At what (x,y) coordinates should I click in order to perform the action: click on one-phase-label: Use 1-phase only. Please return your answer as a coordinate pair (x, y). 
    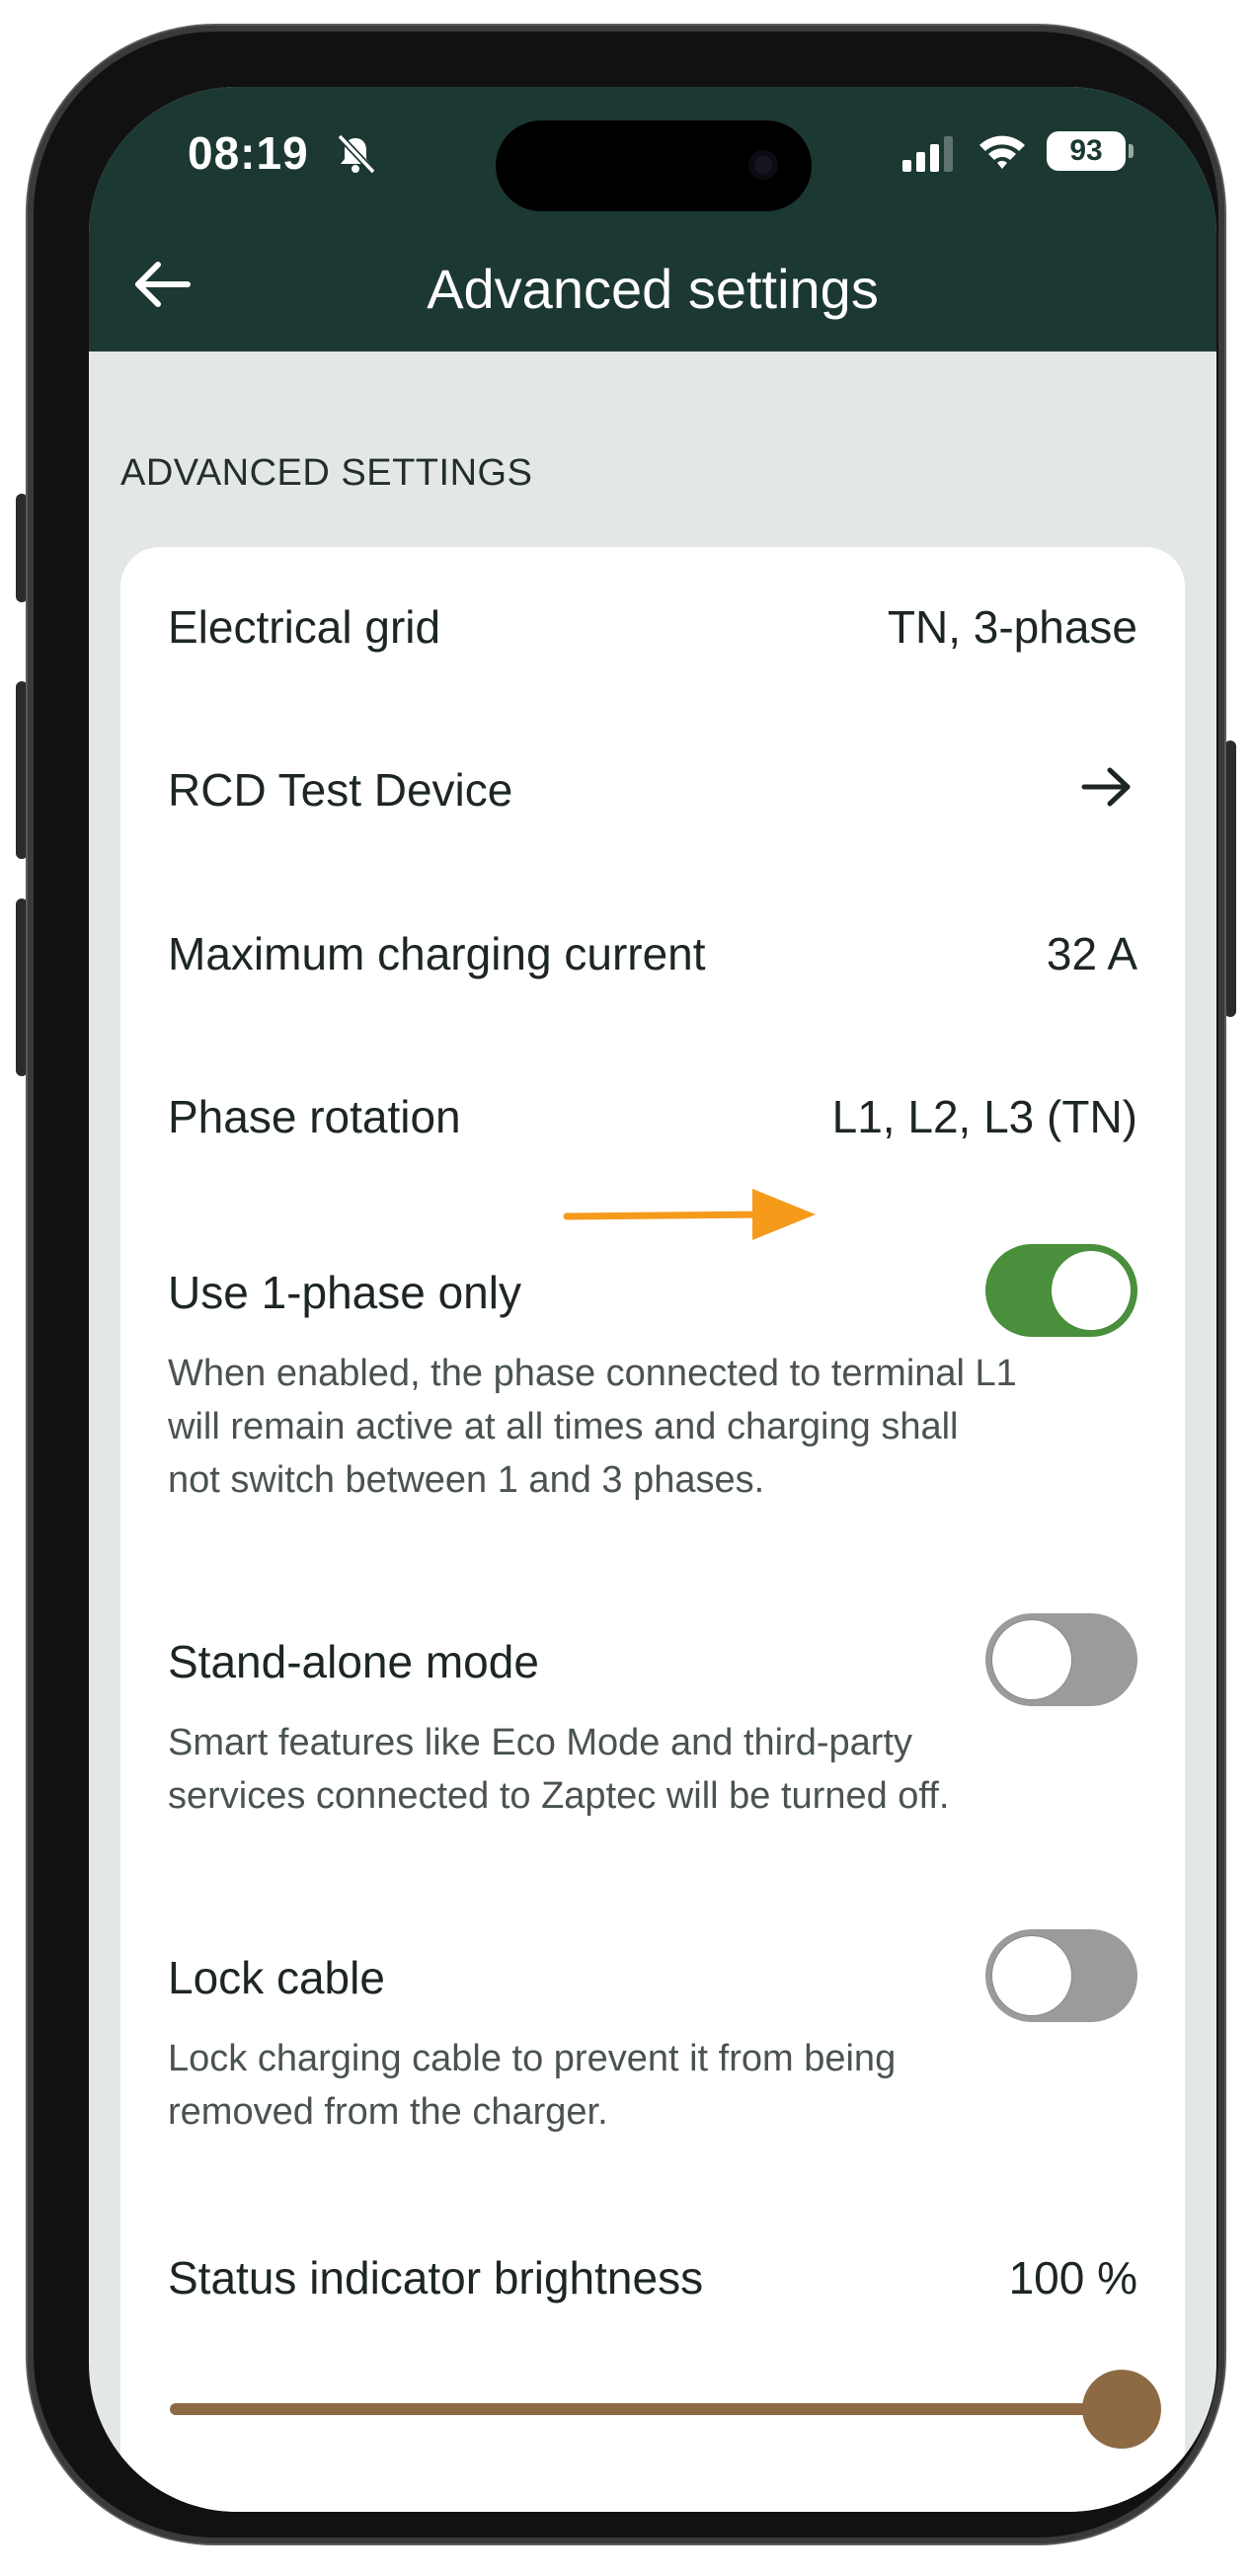
    Looking at the image, I should click on (344, 1292).